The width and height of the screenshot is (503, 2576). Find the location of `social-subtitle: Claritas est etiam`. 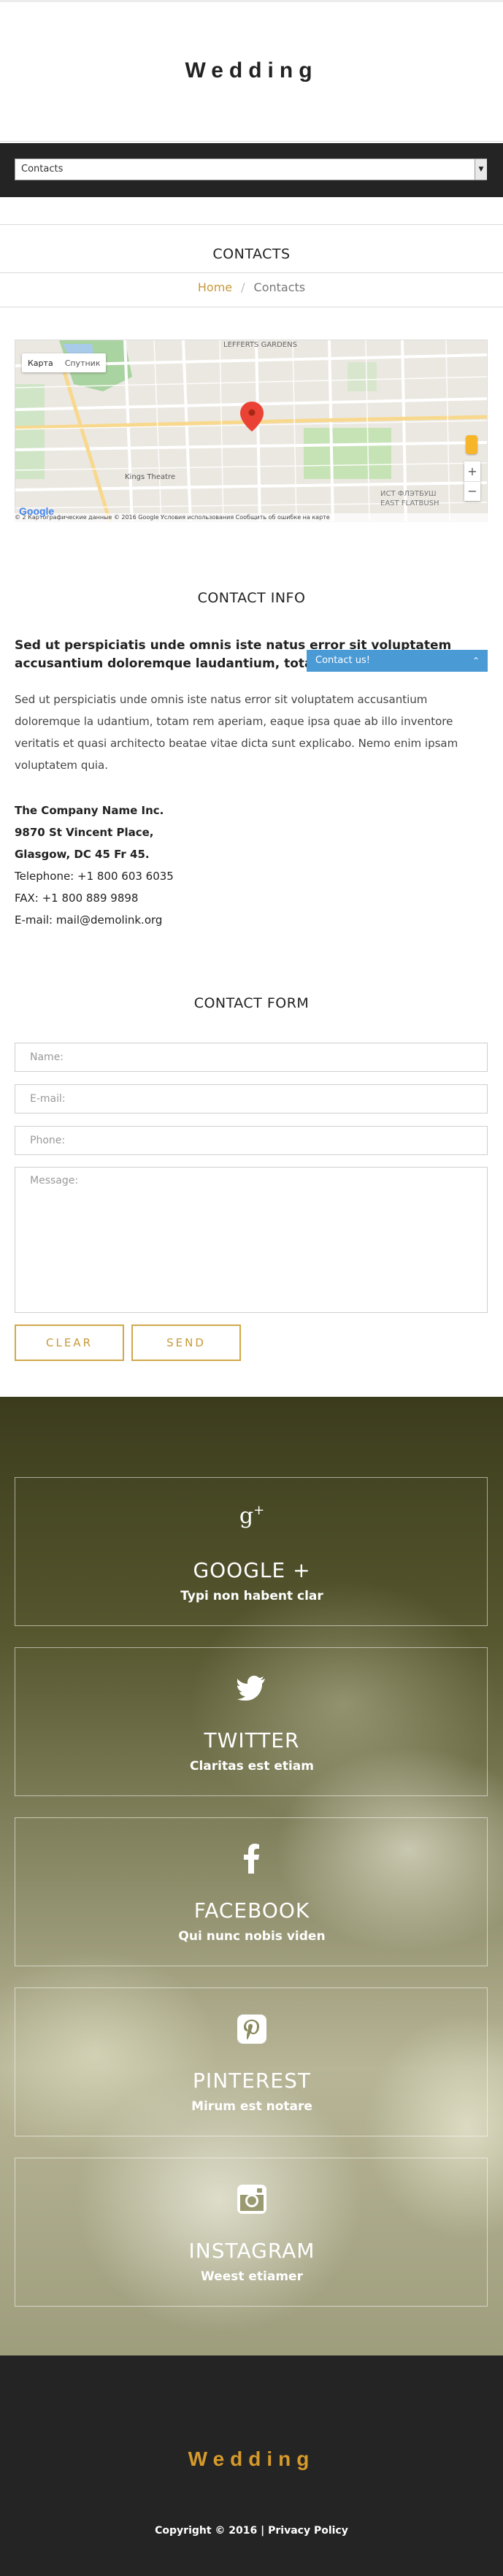

social-subtitle: Claritas est etiam is located at coordinates (252, 1767).